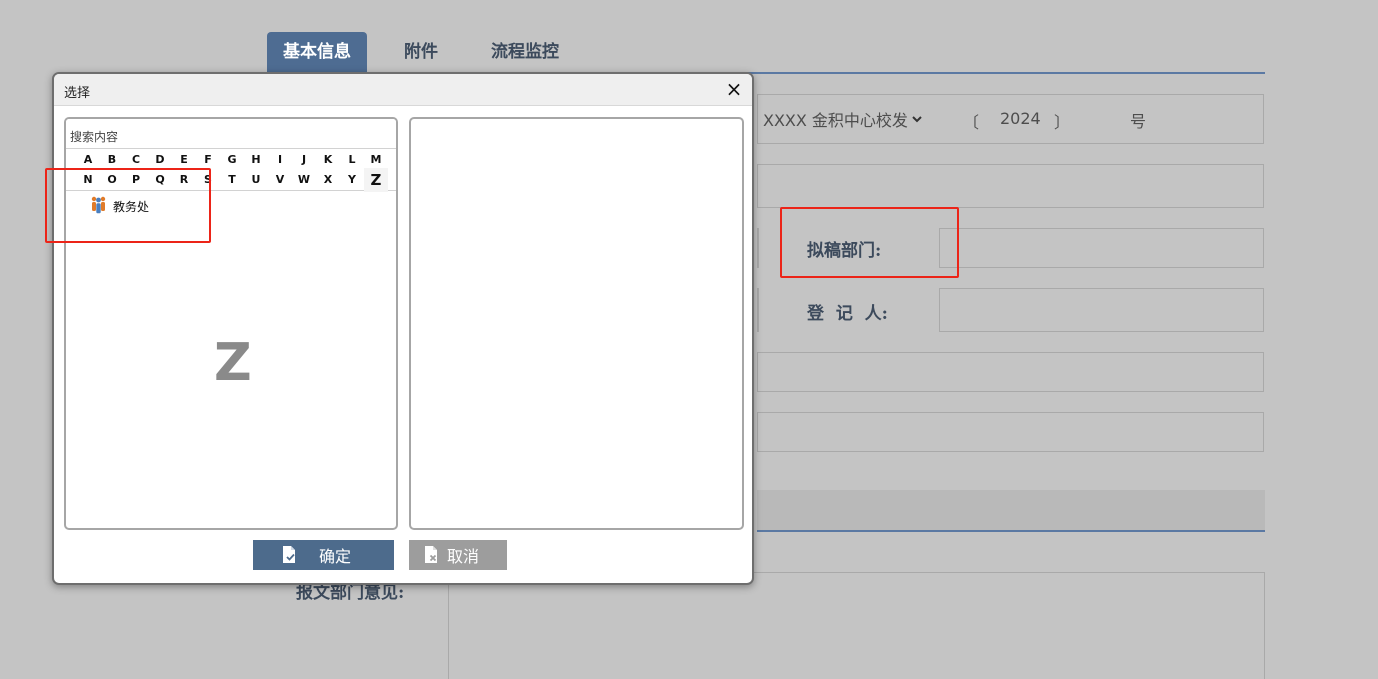 This screenshot has height=679, width=1378. Describe the element at coordinates (463, 556) in the screenshot. I see `cancel-label: 取消` at that location.